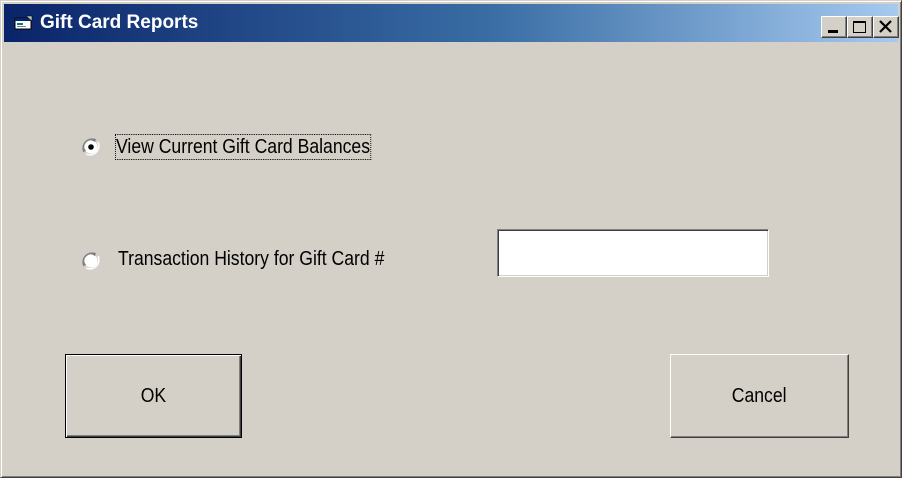  What do you see at coordinates (119, 22) in the screenshot?
I see `window-title: Gift Card Reports` at bounding box center [119, 22].